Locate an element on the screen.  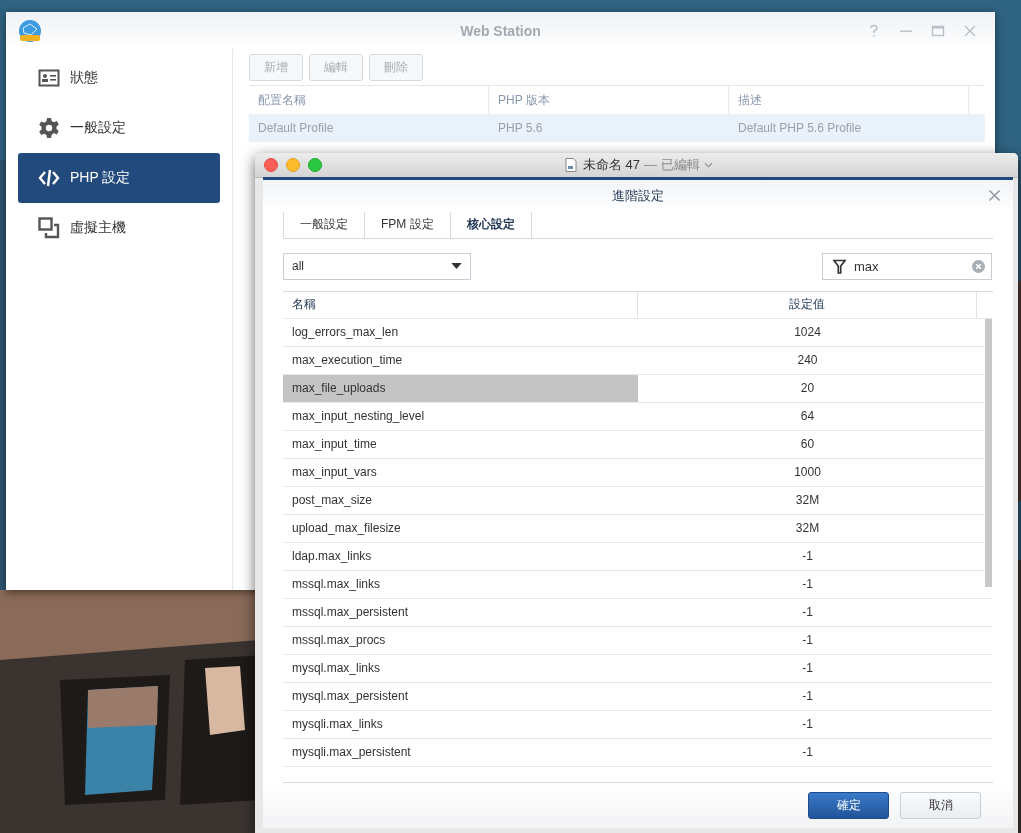
edited-status: — 已編輯 is located at coordinates (672, 165).